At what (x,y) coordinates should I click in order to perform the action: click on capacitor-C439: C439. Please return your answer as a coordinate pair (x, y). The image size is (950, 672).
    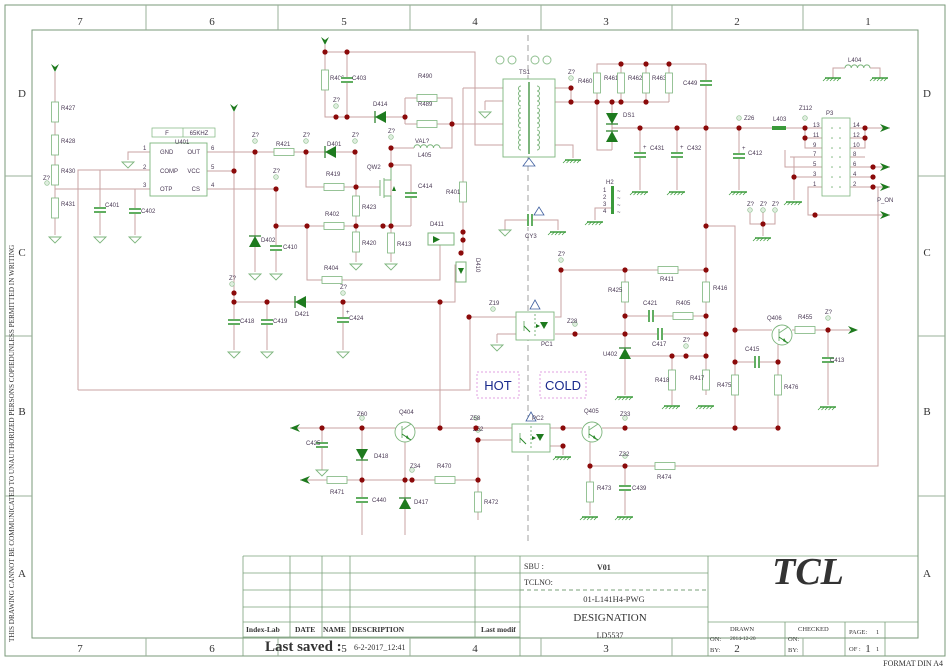
    Looking at the image, I should click on (632, 488).